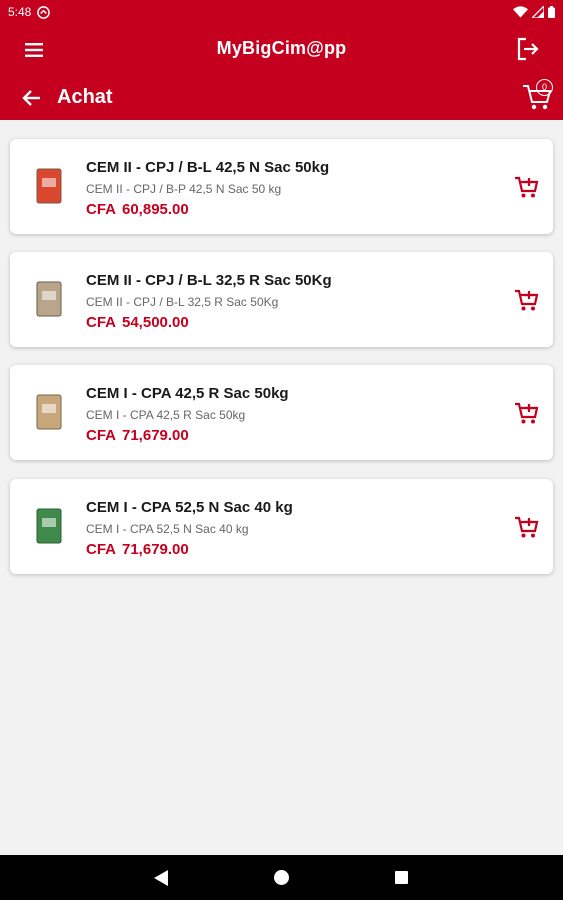 This screenshot has width=563, height=900. I want to click on signal-icon, so click(538, 12).